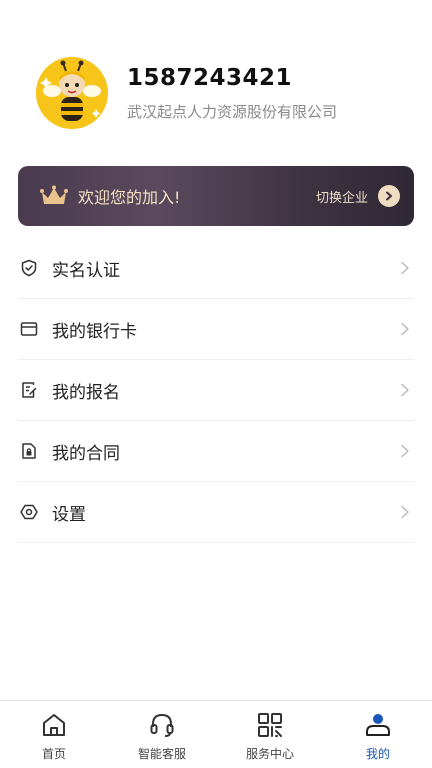  What do you see at coordinates (232, 111) in the screenshot?
I see `user-company: 武汉起点人力资源股份有限公司` at bounding box center [232, 111].